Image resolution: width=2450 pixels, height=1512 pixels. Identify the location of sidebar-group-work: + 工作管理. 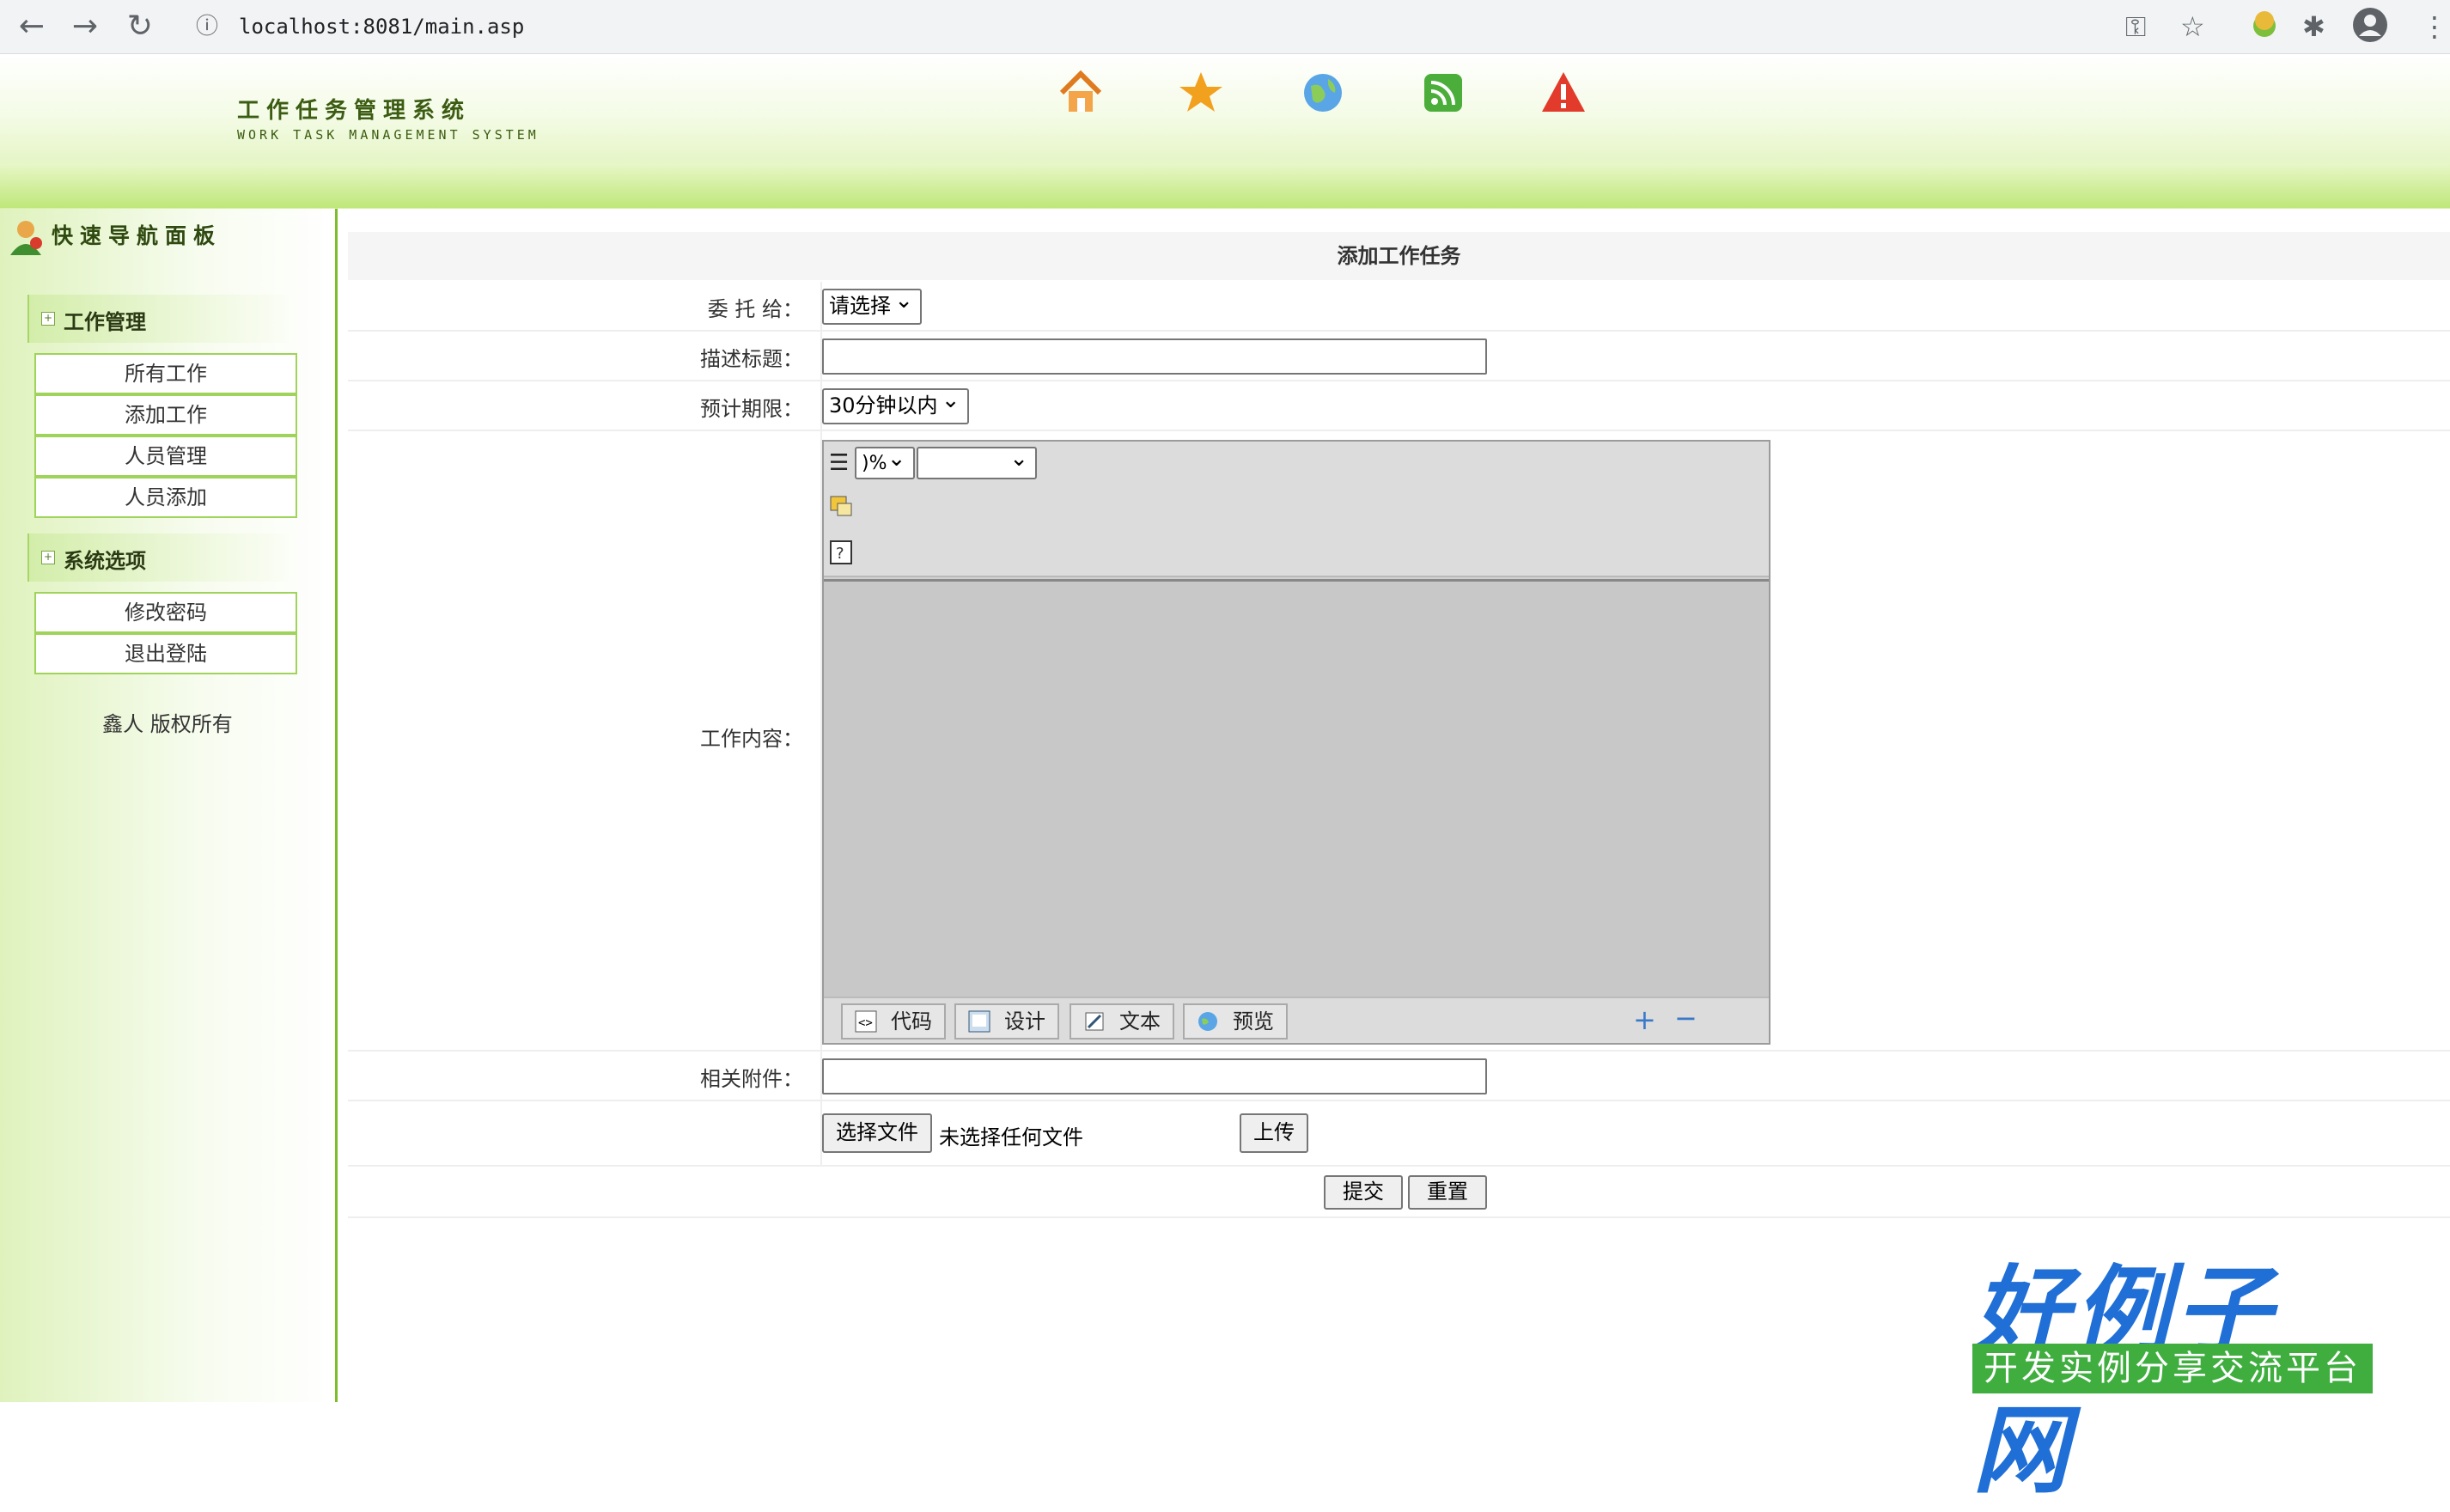
(161, 319).